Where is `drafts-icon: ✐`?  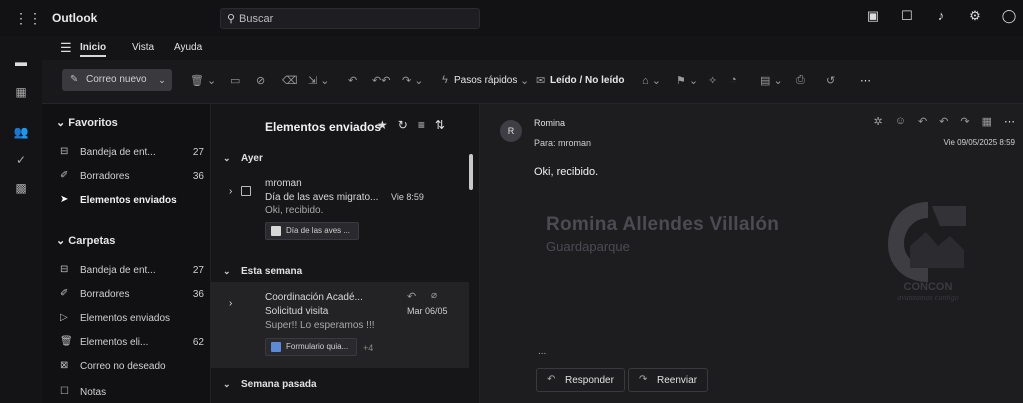 drafts-icon: ✐ is located at coordinates (64, 293).